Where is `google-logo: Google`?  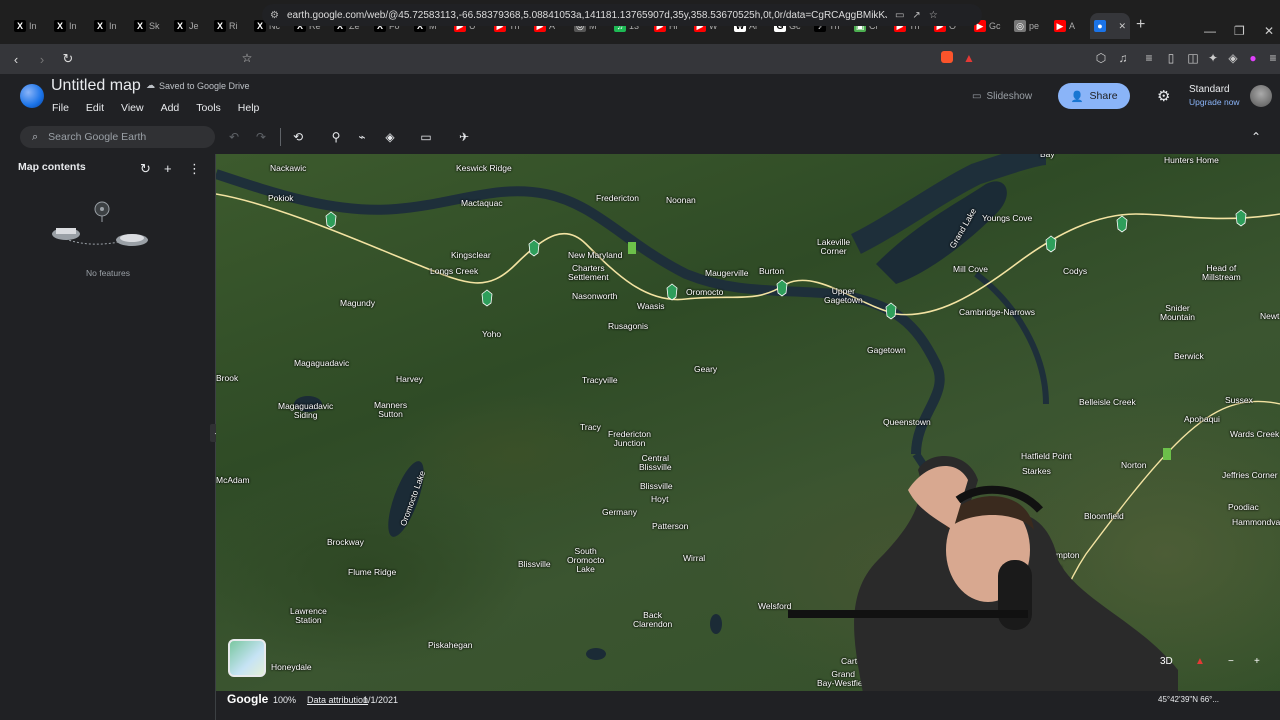 google-logo: Google is located at coordinates (248, 699).